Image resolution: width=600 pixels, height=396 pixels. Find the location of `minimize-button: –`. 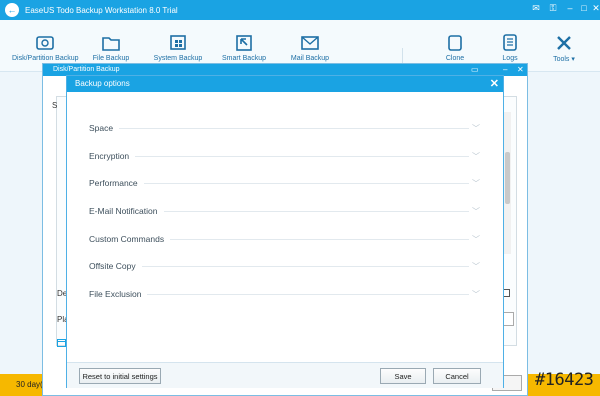

minimize-button: – is located at coordinates (570, 8).